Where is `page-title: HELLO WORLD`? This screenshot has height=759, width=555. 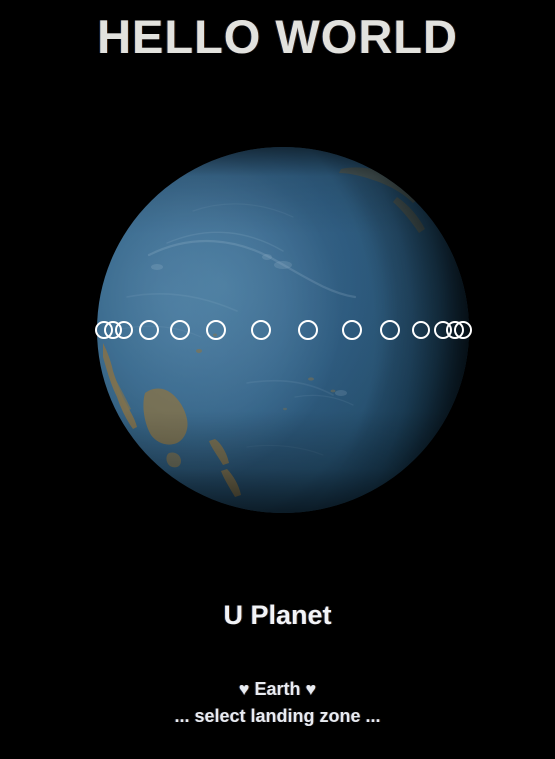
page-title: HELLO WORLD is located at coordinates (277, 36).